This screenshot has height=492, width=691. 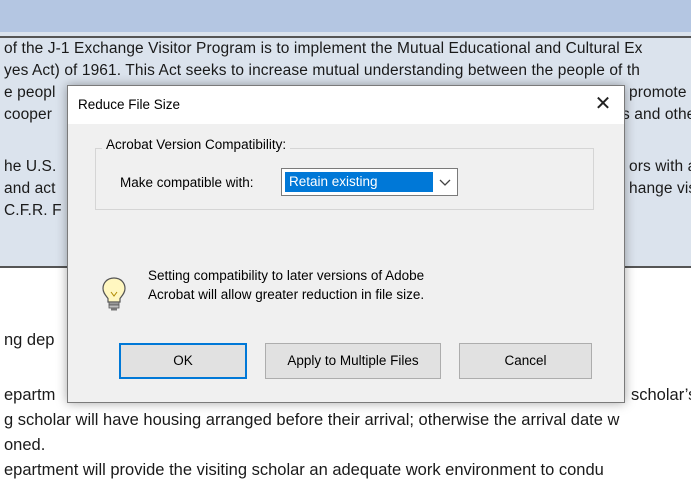 I want to click on document-text-fragment: hange visi, so click(x=660, y=188).